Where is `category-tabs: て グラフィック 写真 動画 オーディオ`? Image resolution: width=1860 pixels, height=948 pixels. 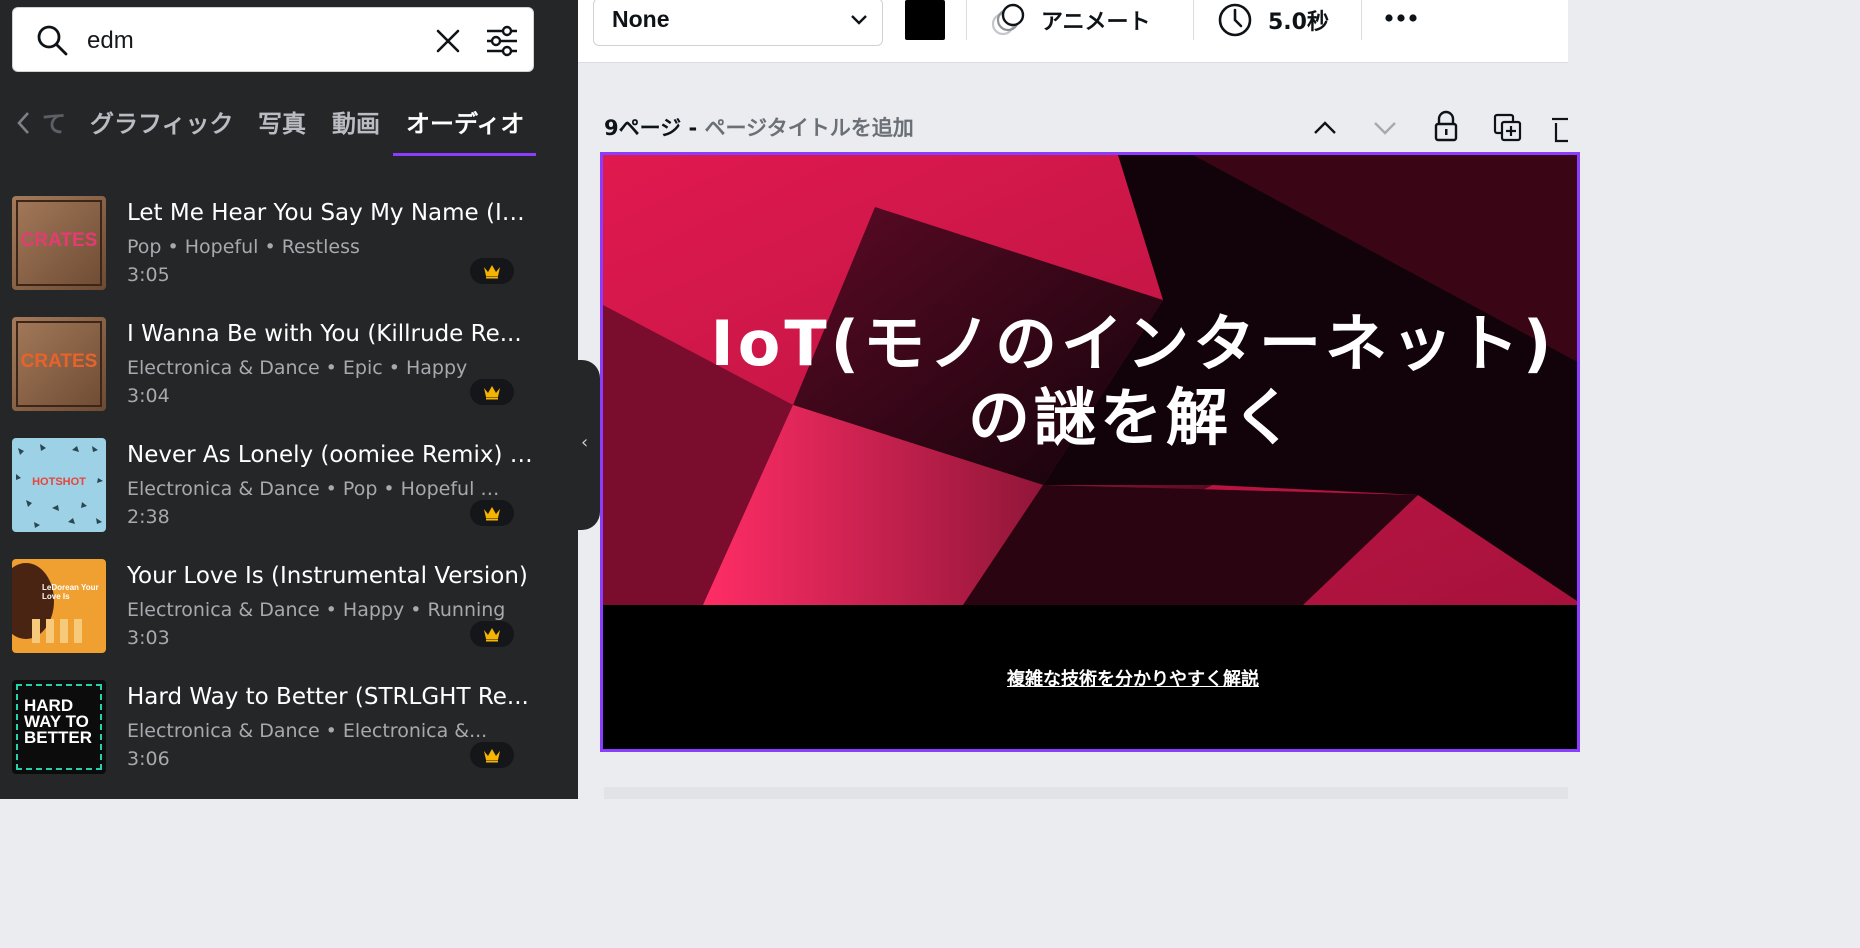
category-tabs: て グラフィック 写真 動画 オーディオ is located at coordinates (289, 124).